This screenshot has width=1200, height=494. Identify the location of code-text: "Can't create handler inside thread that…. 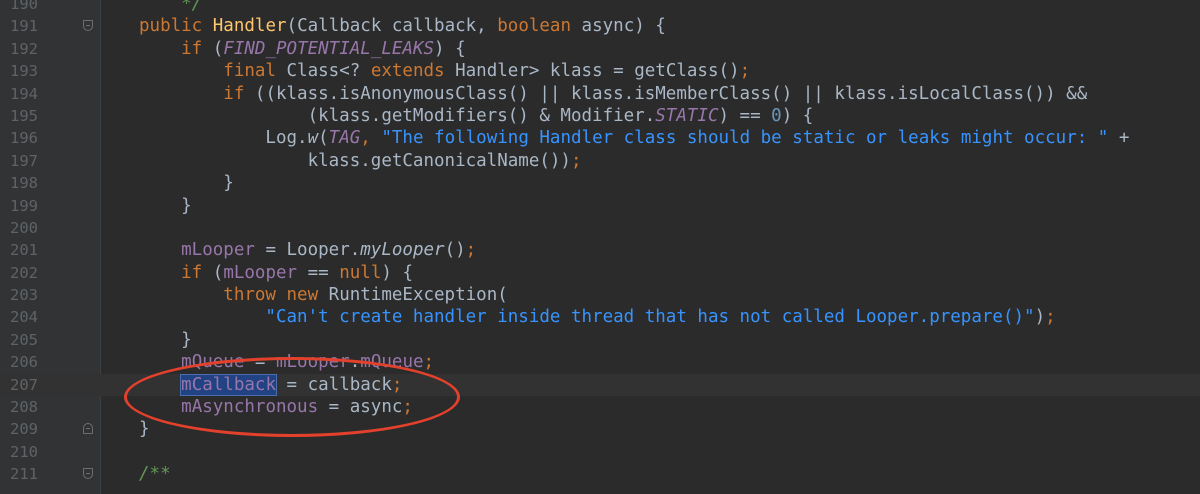
(597, 317).